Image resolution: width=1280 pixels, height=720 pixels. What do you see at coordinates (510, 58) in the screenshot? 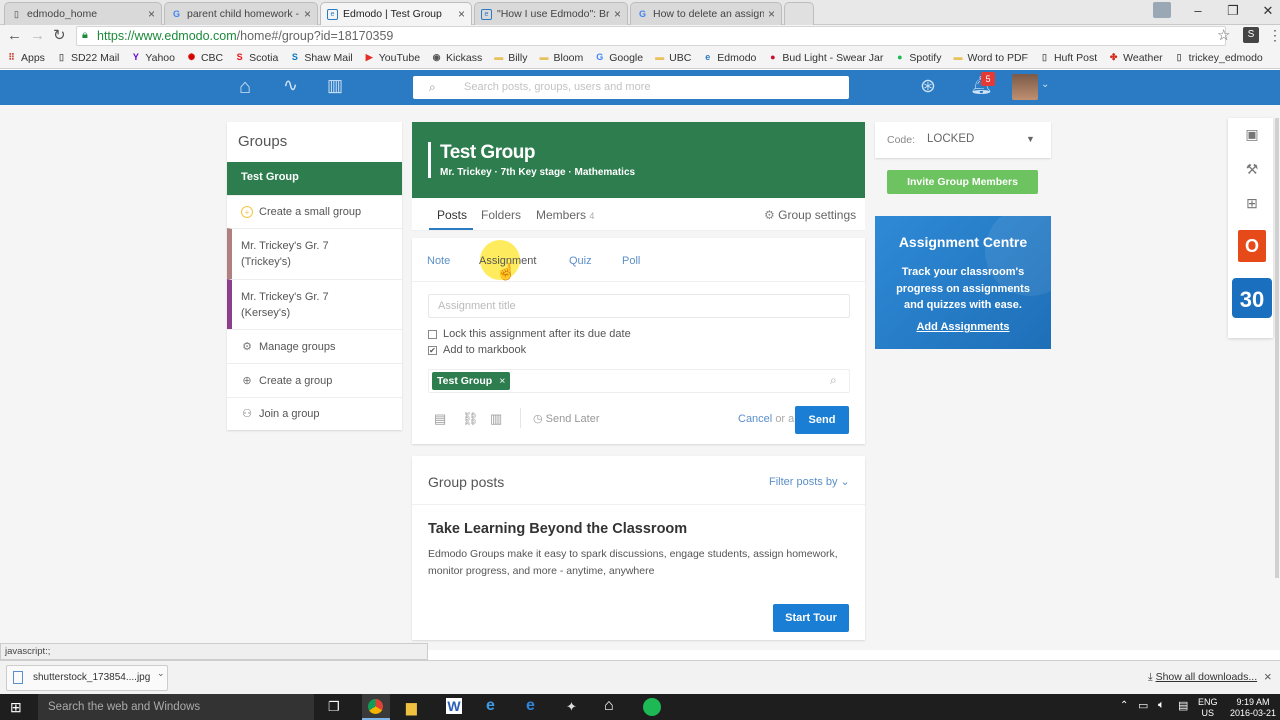
I see `bookmark-item: ▬ Billy` at bounding box center [510, 58].